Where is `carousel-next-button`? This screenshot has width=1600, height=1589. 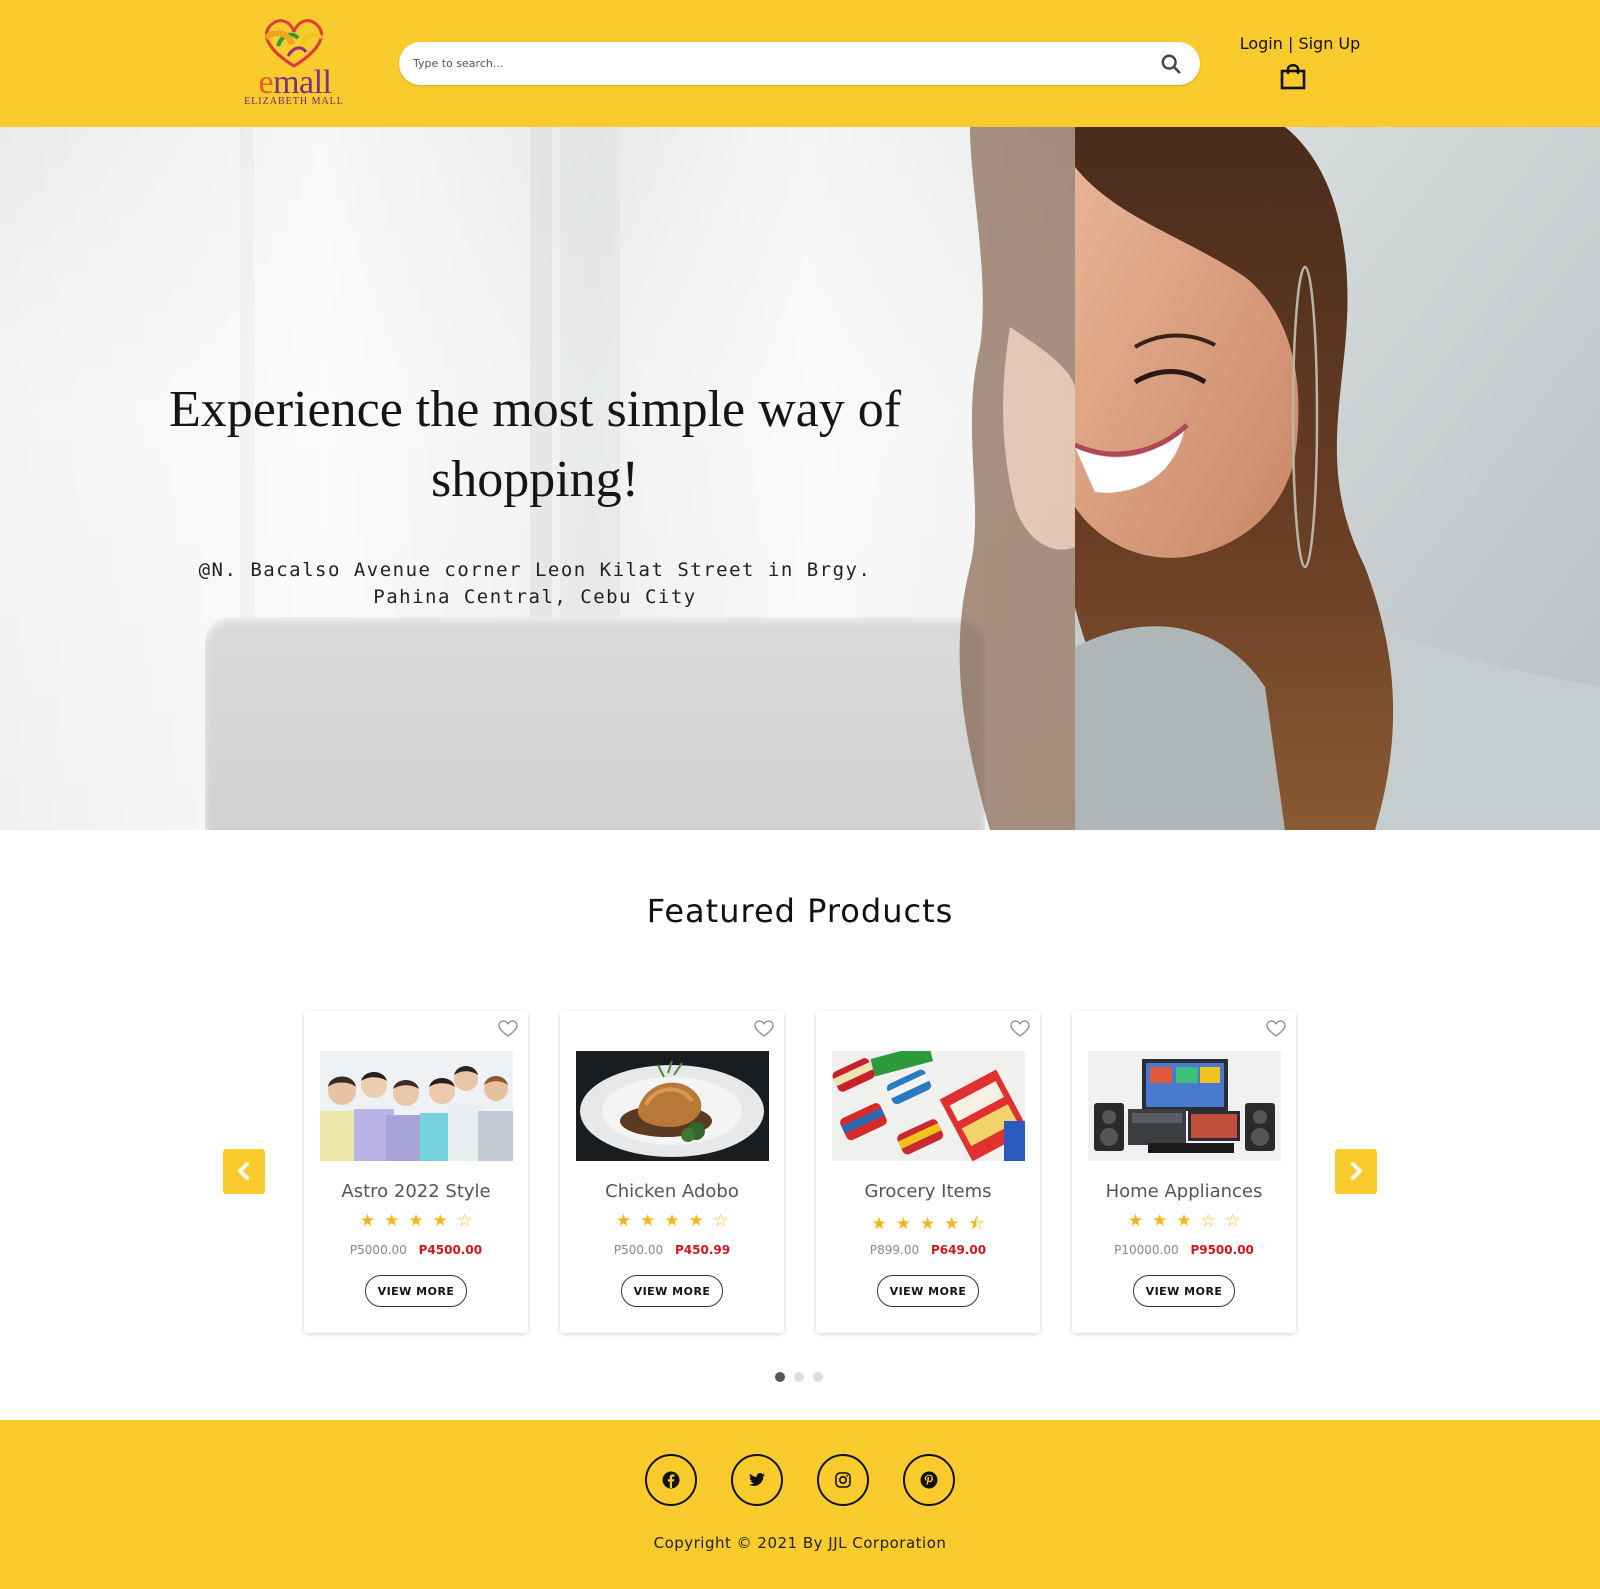
carousel-next-button is located at coordinates (1356, 1171).